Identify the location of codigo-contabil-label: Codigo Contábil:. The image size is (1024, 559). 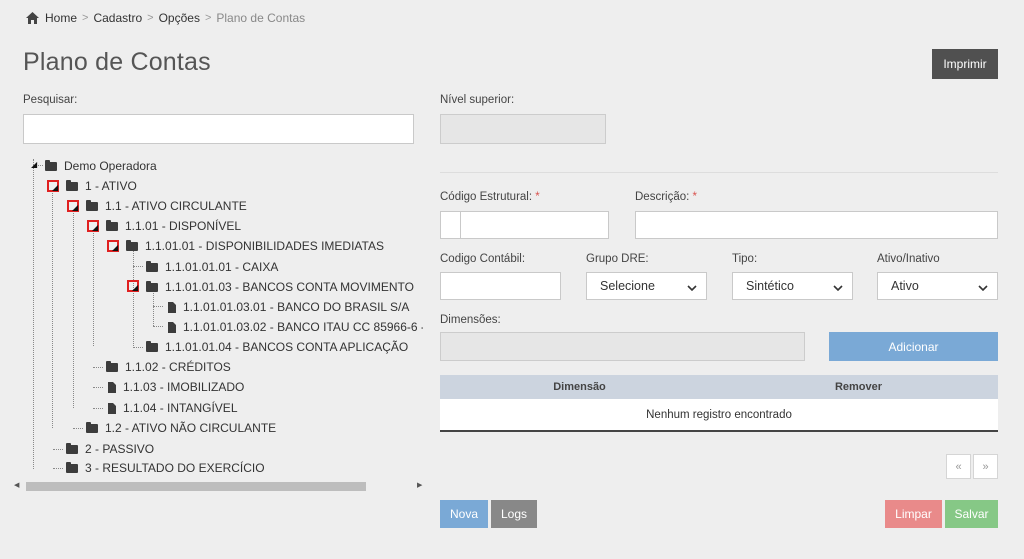
(483, 259).